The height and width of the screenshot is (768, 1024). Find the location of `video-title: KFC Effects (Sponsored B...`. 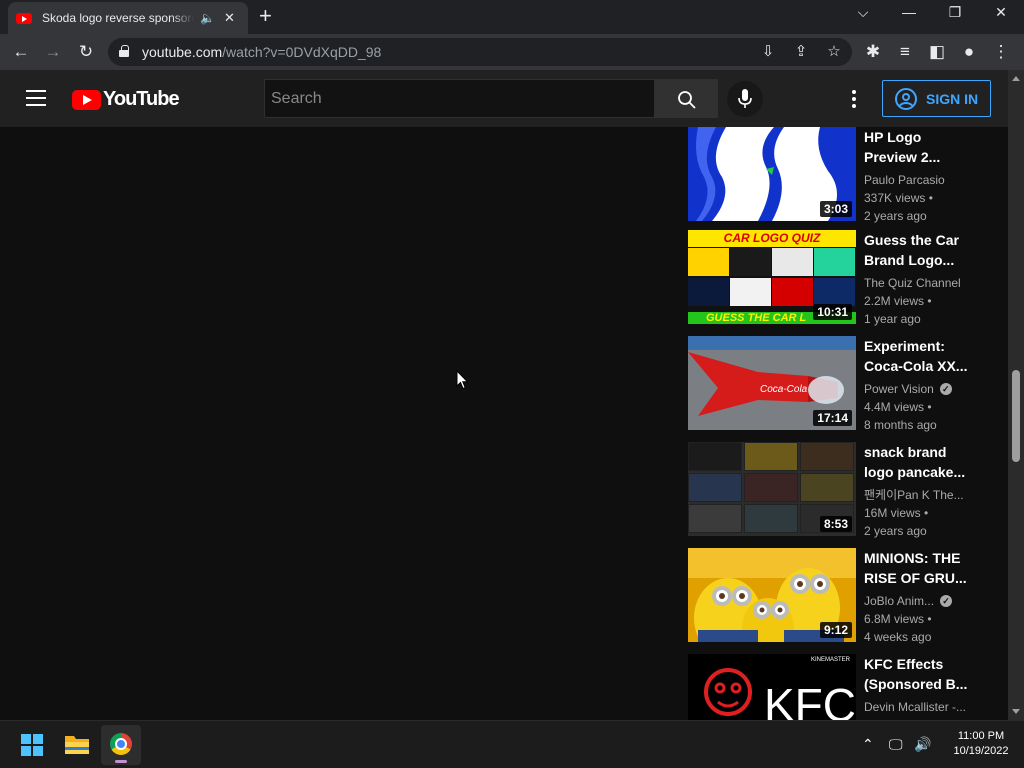

video-title: KFC Effects (Sponsored B... is located at coordinates (919, 674).